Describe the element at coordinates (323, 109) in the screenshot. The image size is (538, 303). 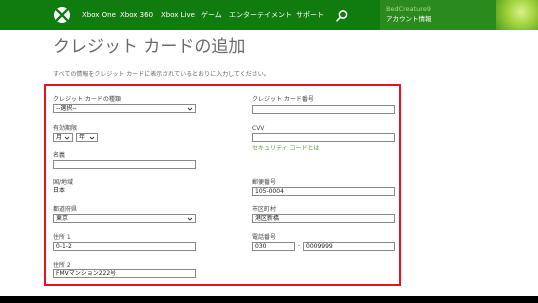
I see `card-number-field` at that location.